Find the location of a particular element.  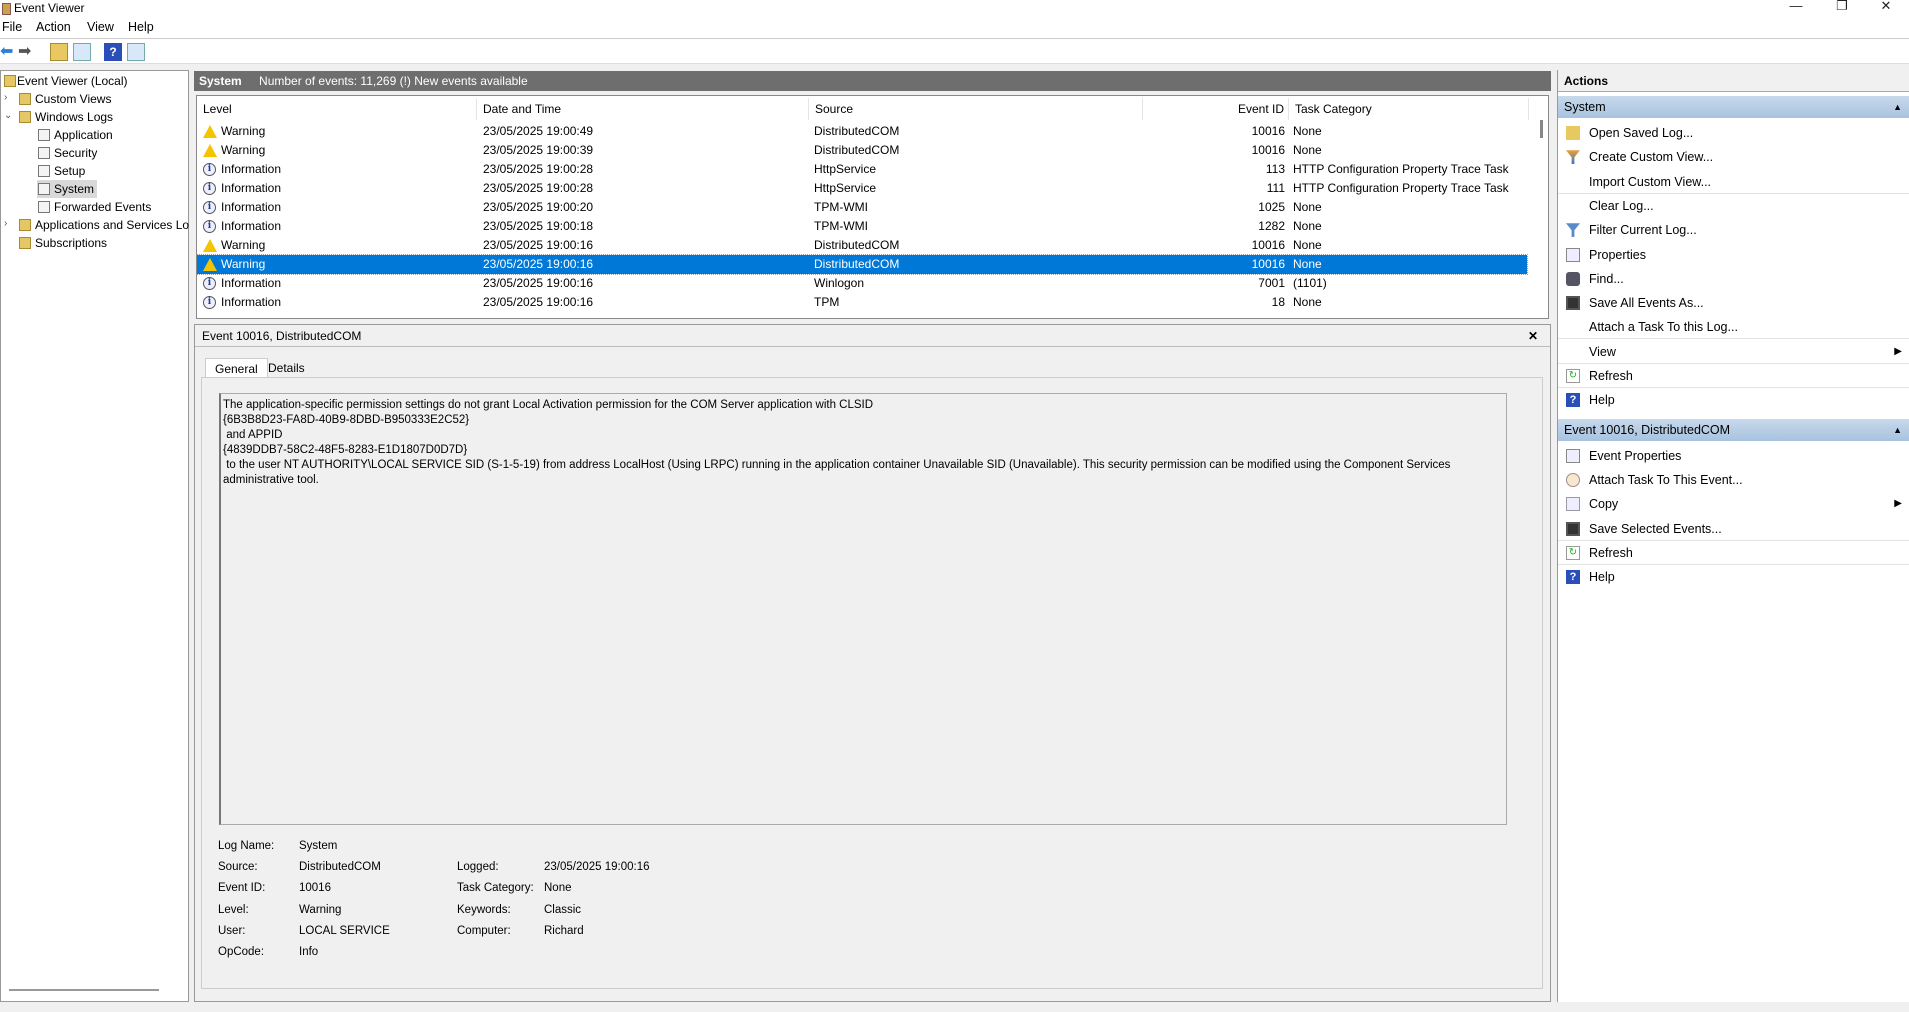

column-source: Source is located at coordinates (976, 109).